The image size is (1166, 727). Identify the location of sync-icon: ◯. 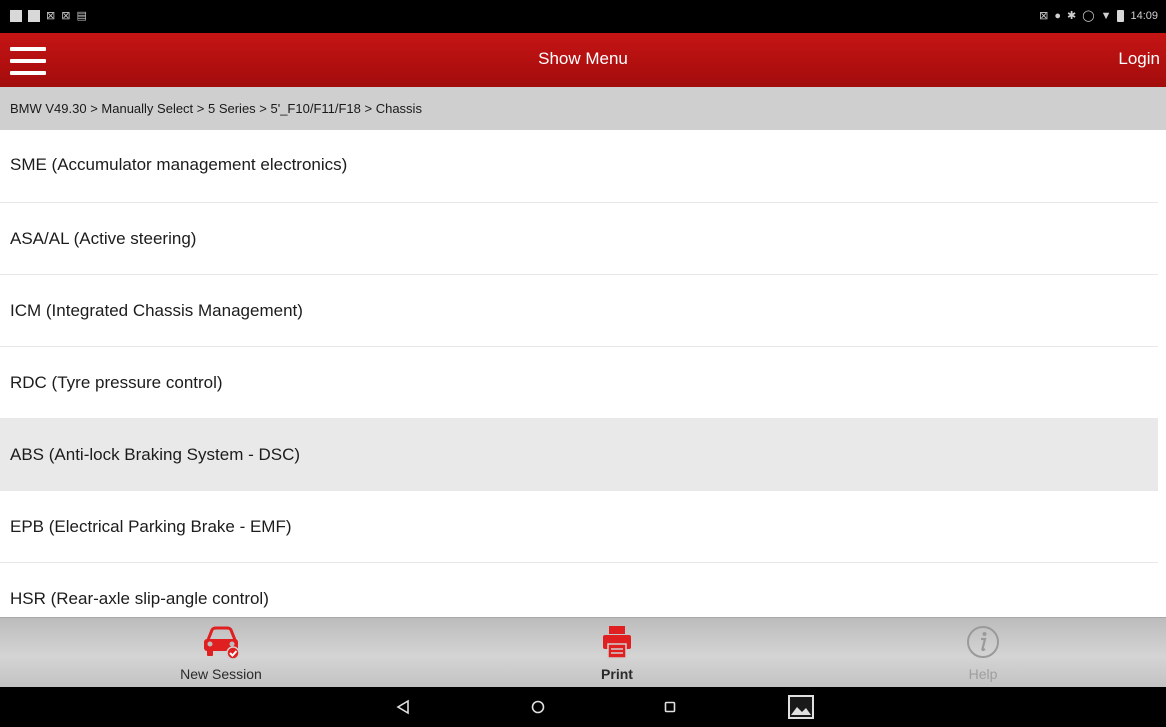
(1088, 16).